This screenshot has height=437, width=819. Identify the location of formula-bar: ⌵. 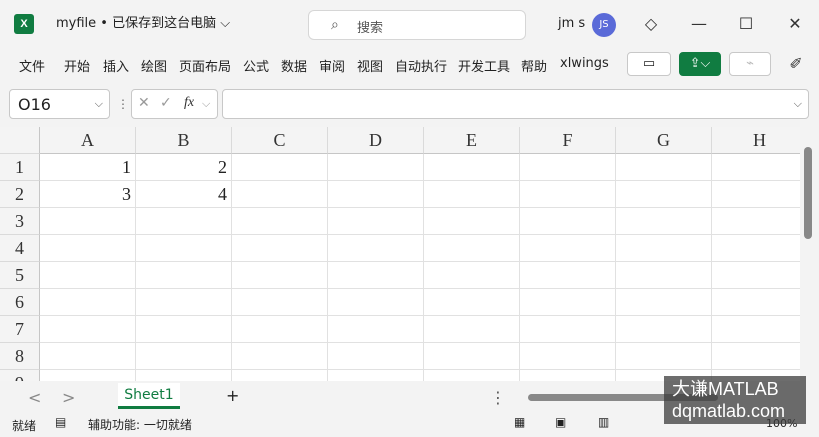
(515, 104).